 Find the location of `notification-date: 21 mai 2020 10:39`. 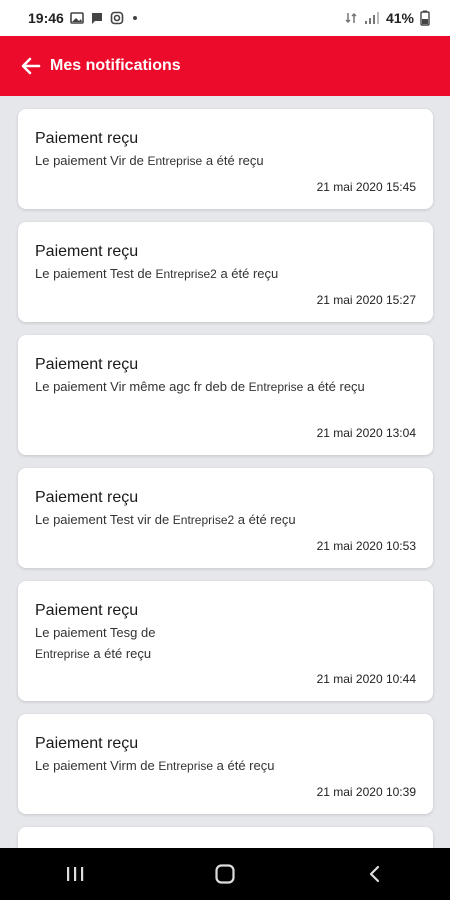

notification-date: 21 mai 2020 10:39 is located at coordinates (366, 792).